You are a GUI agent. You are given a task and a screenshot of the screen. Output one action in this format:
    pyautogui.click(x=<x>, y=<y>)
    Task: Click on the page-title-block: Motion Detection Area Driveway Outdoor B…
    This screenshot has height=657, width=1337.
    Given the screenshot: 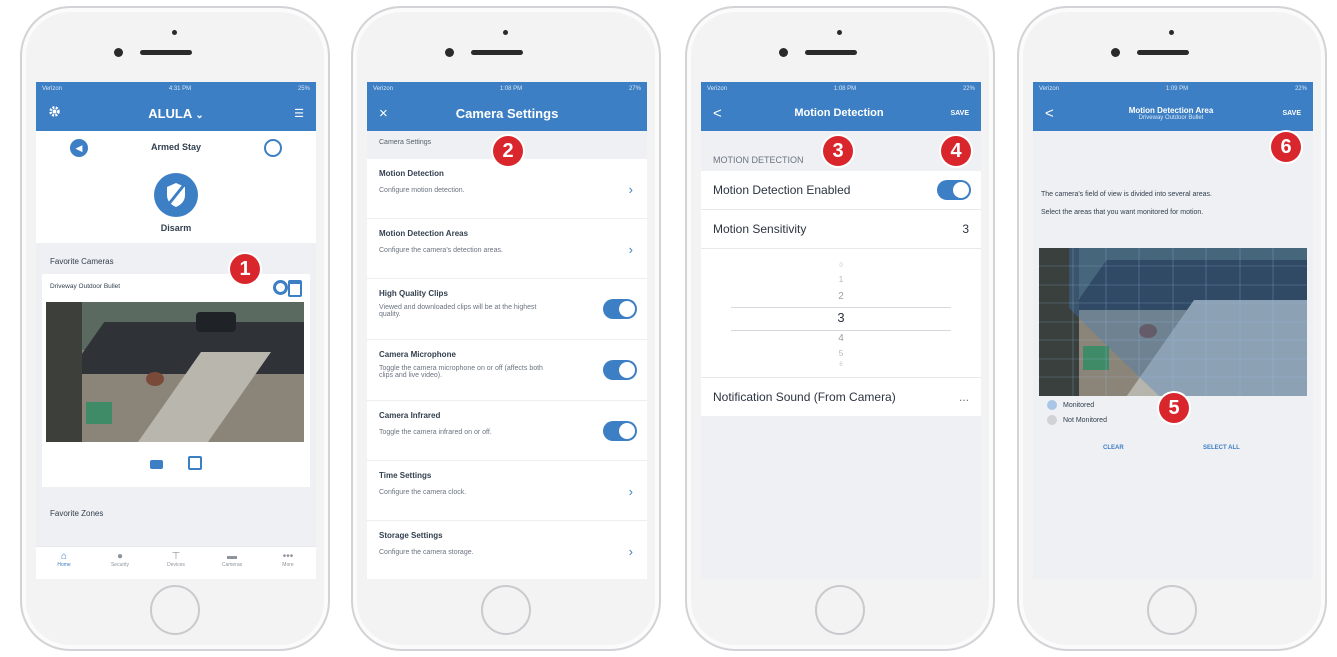 What is the action you would take?
    pyautogui.click(x=1171, y=113)
    